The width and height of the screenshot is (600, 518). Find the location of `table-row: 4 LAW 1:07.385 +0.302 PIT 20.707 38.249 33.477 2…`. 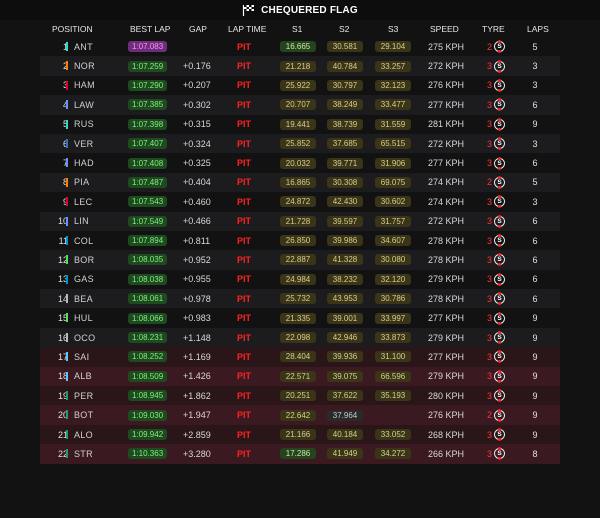

table-row: 4 LAW 1:07.385 +0.302 PIT 20.707 38.249 33.477 2… is located at coordinates (300, 105).